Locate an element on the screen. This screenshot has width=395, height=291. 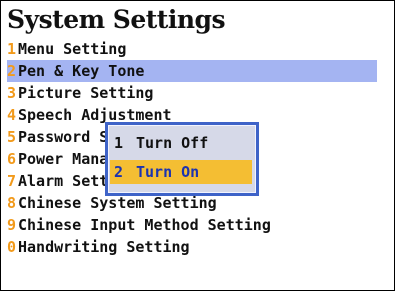
menu-item-label: Chinese System Setting is located at coordinates (117, 203).